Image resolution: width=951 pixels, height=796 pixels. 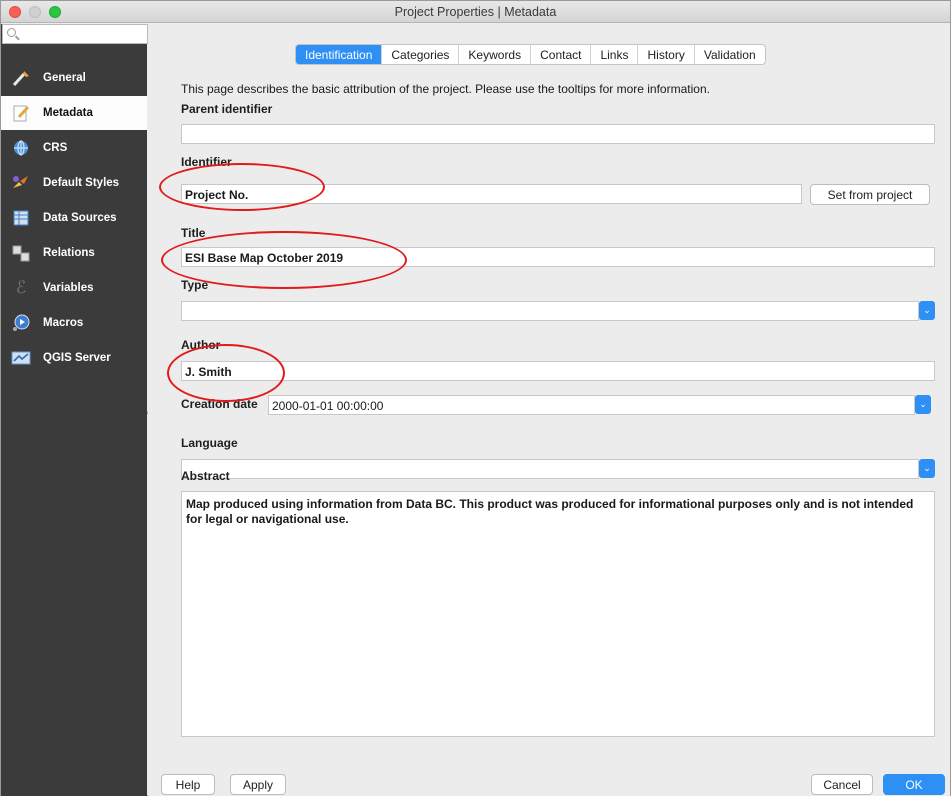 What do you see at coordinates (842, 784) in the screenshot?
I see `cancel-button: Cancel` at bounding box center [842, 784].